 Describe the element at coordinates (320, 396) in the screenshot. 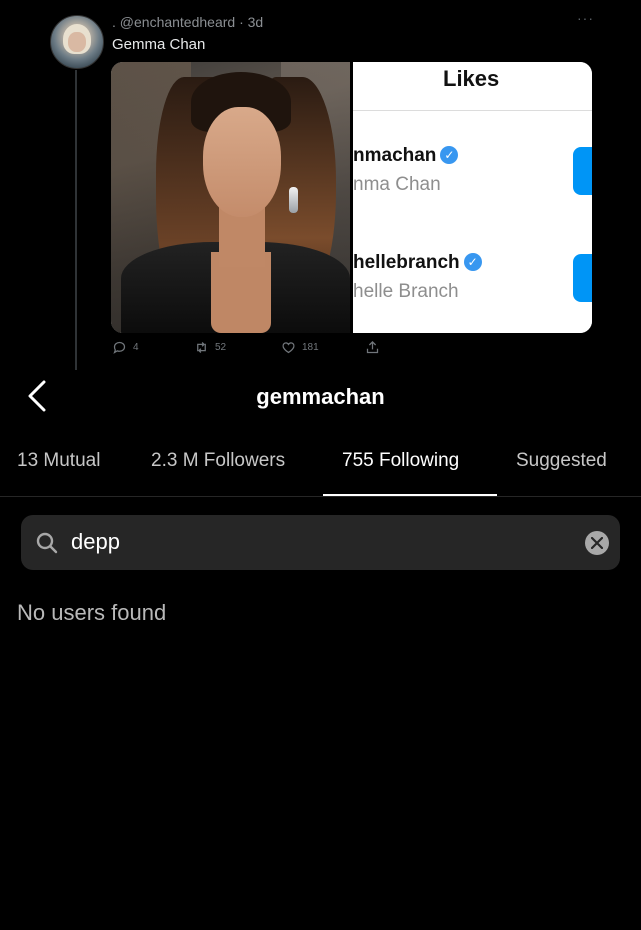

I see `profile-username-title: gemmachan` at that location.